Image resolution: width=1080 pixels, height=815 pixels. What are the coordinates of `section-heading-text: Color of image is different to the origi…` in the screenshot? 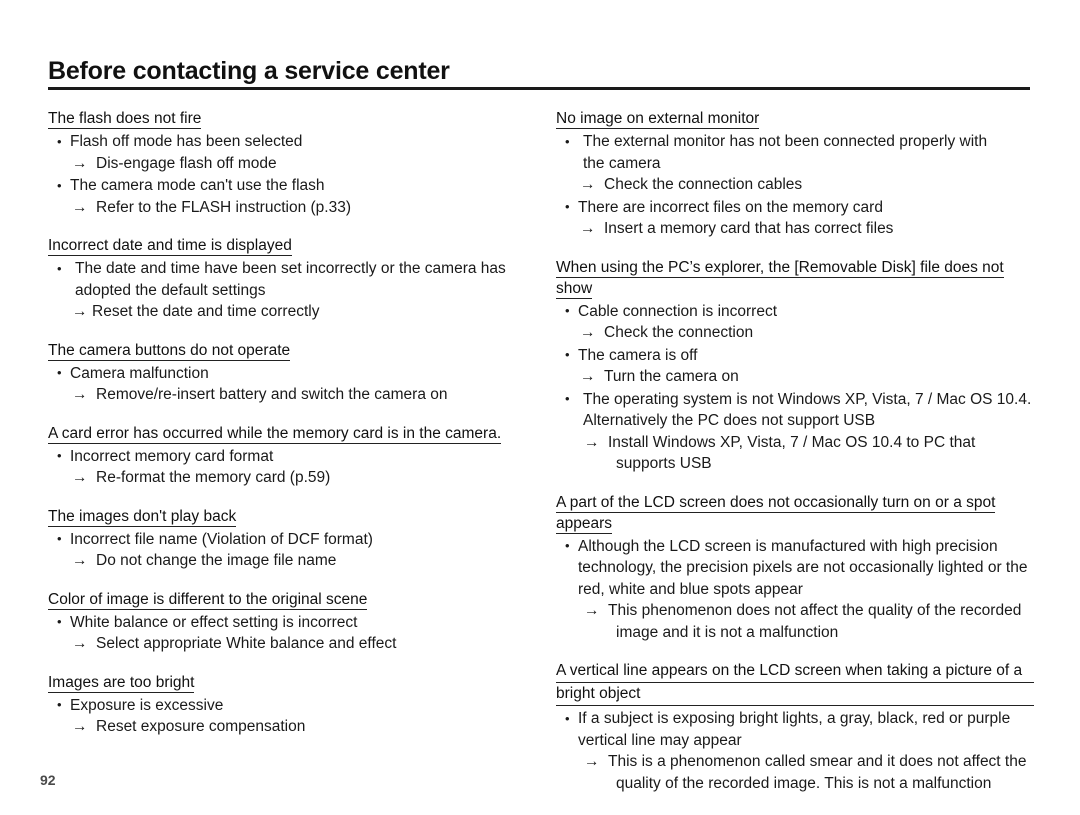 It's located at (208, 600).